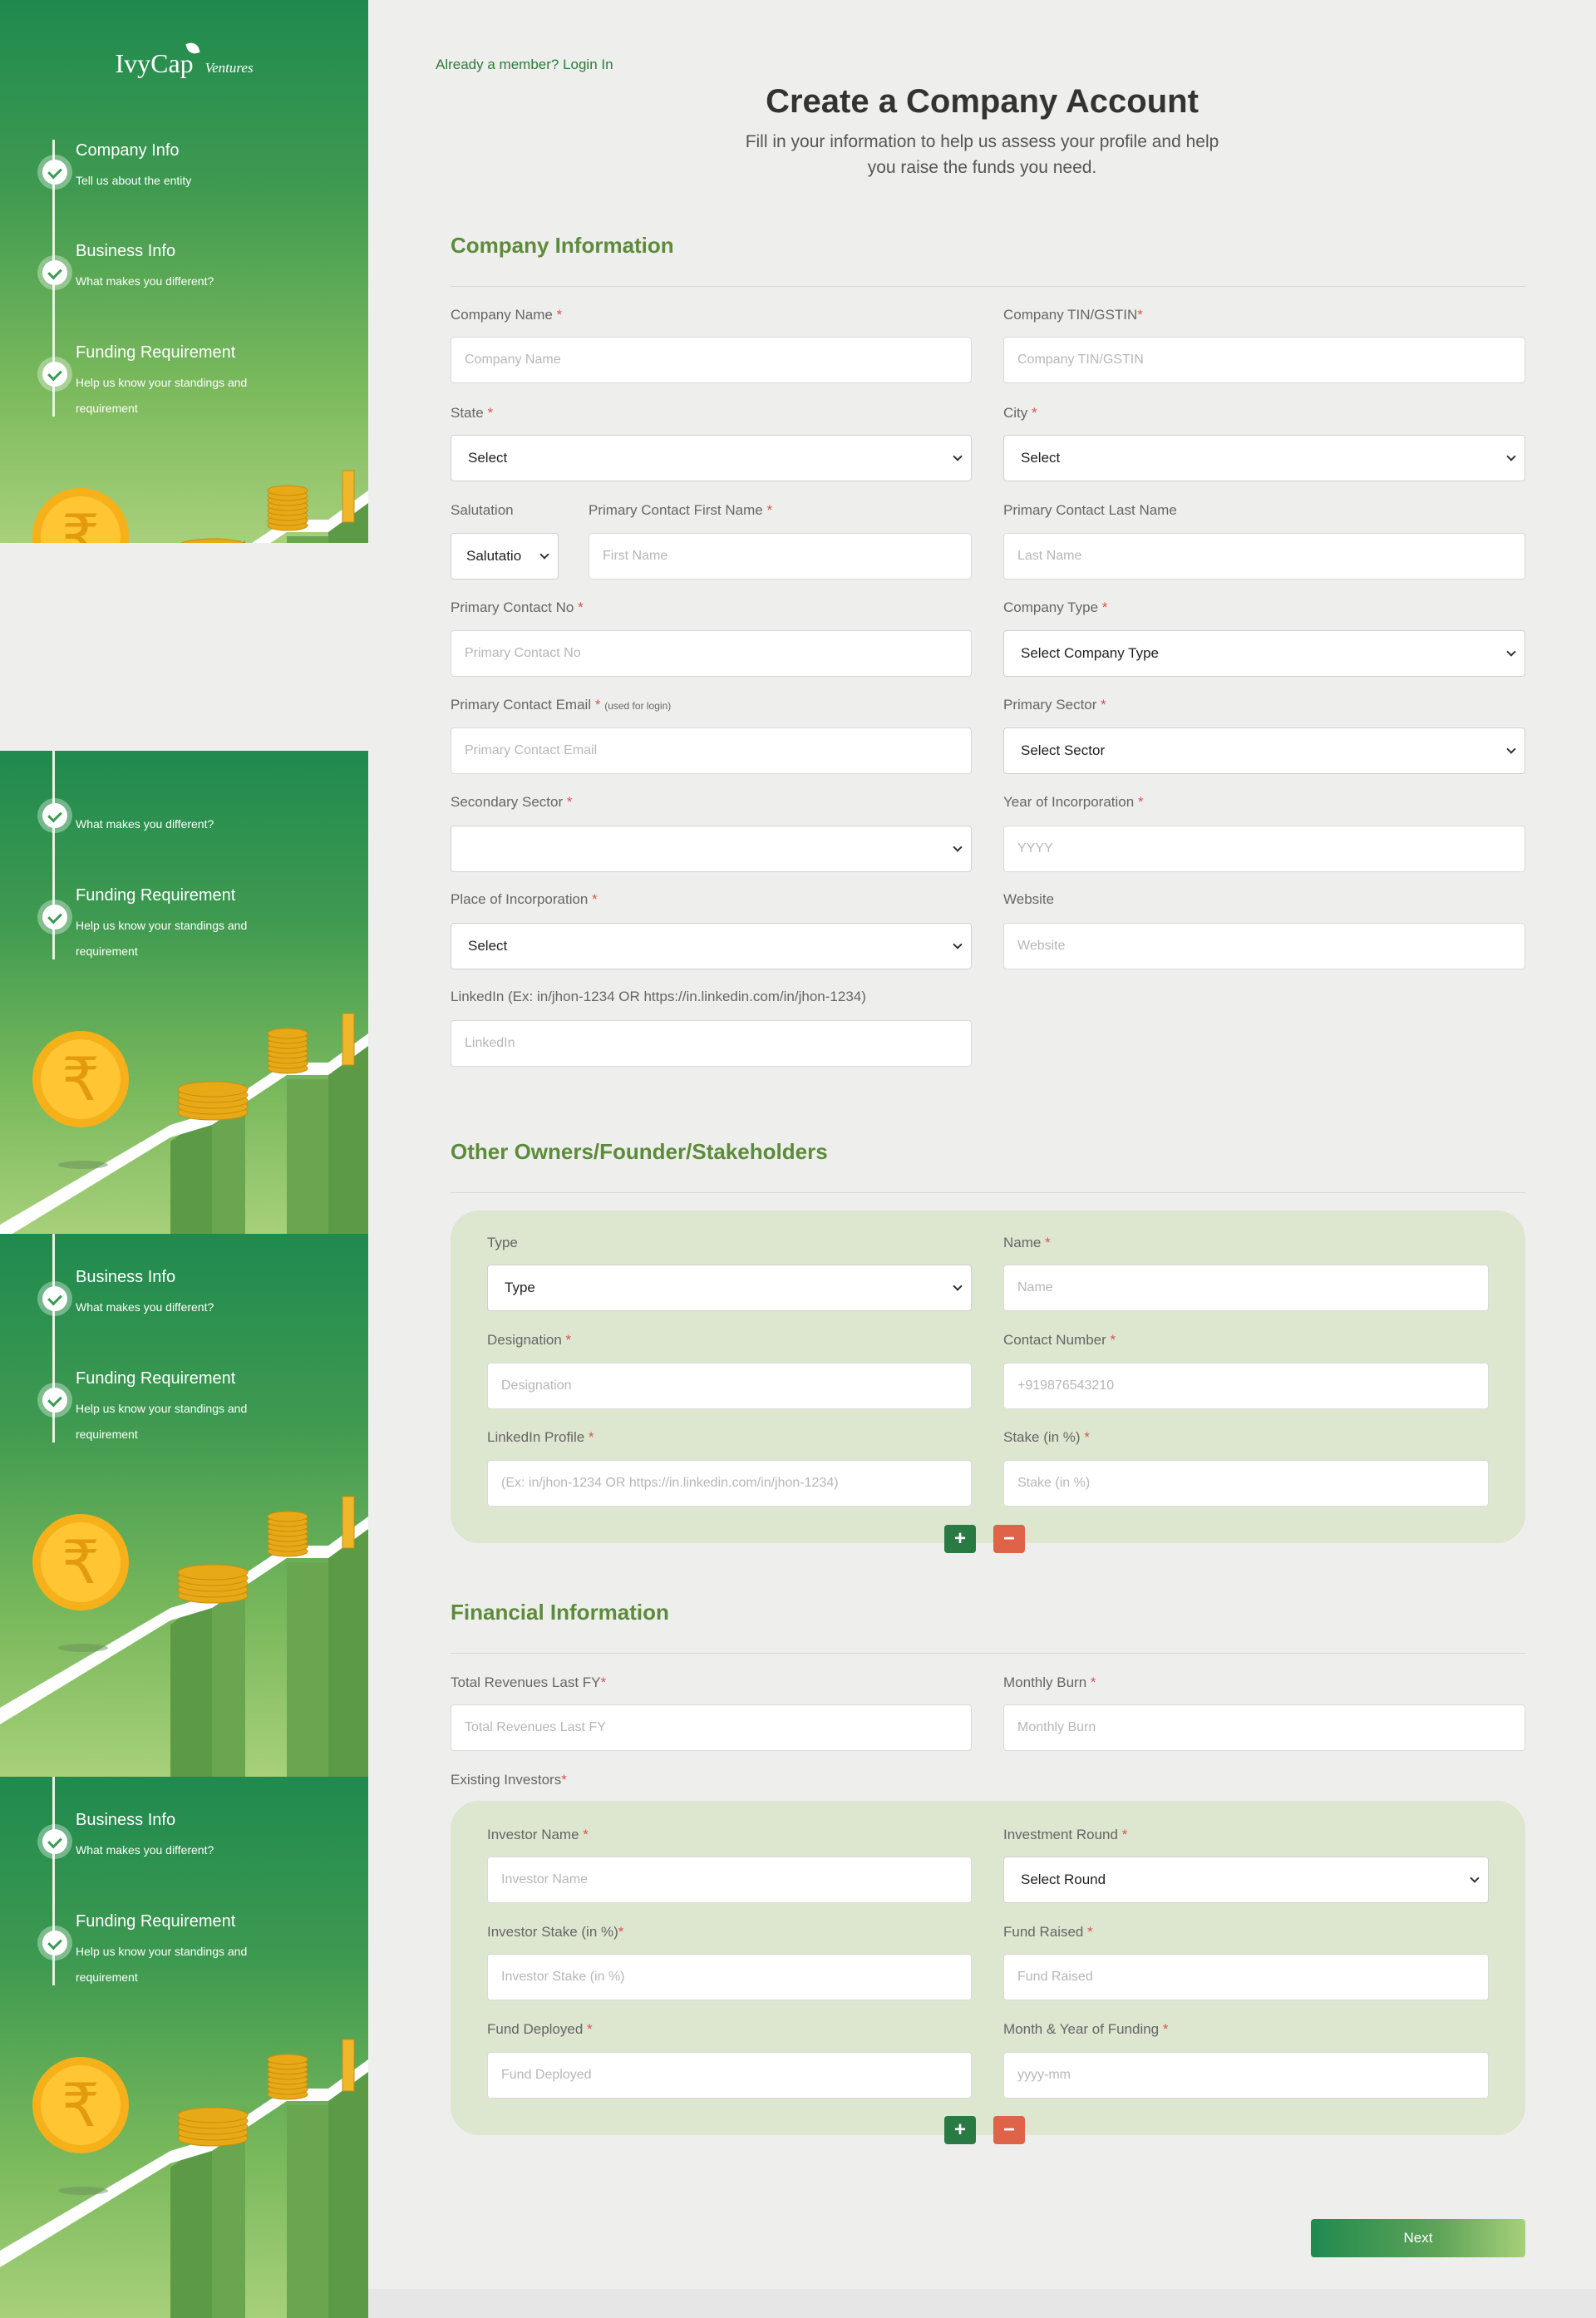 This screenshot has height=2318, width=1596. I want to click on investor-stake-input, so click(729, 1977).